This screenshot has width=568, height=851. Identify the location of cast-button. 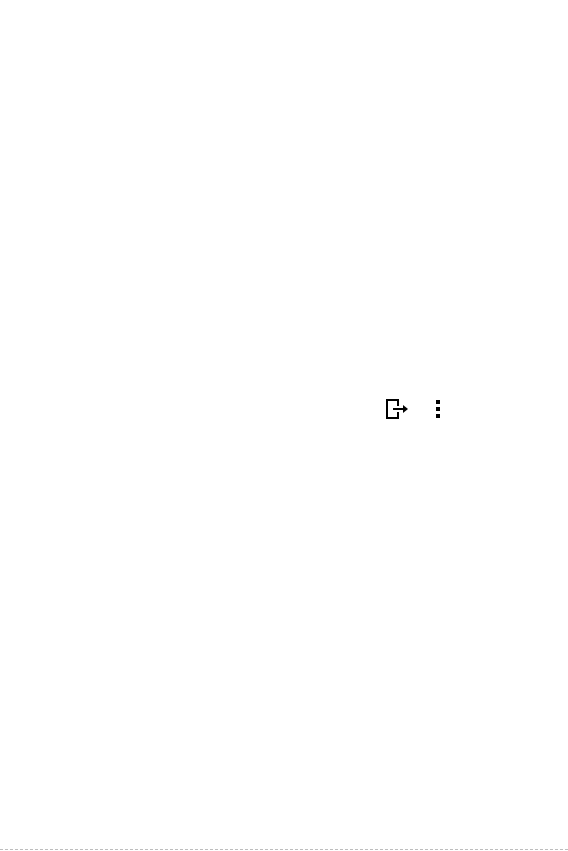
(397, 411).